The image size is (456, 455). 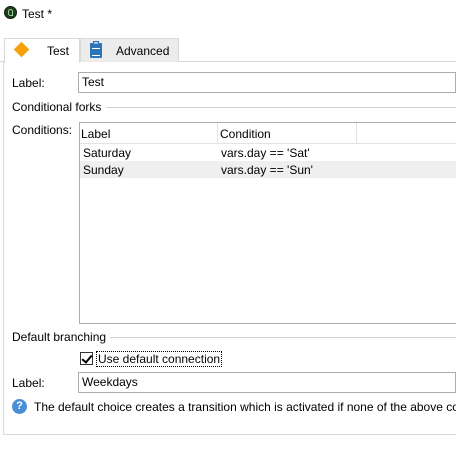 I want to click on default-label-caption: Label:, so click(x=28, y=383).